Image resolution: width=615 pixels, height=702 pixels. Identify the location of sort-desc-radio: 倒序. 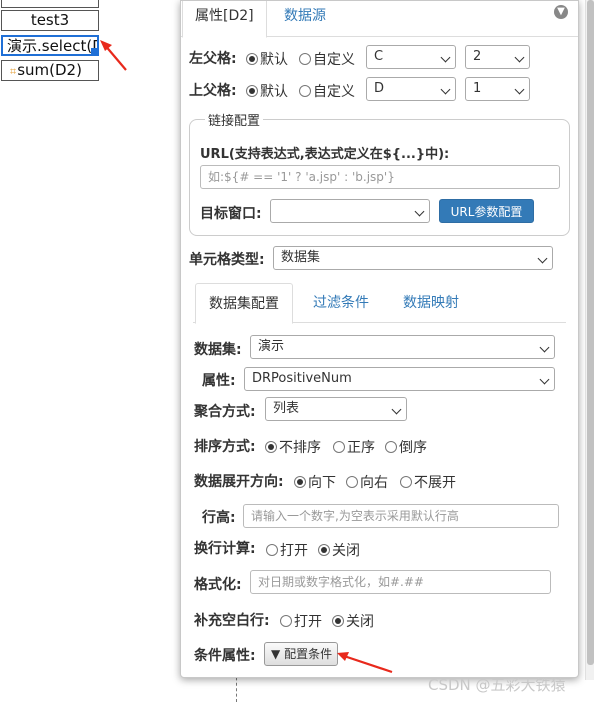
(406, 447).